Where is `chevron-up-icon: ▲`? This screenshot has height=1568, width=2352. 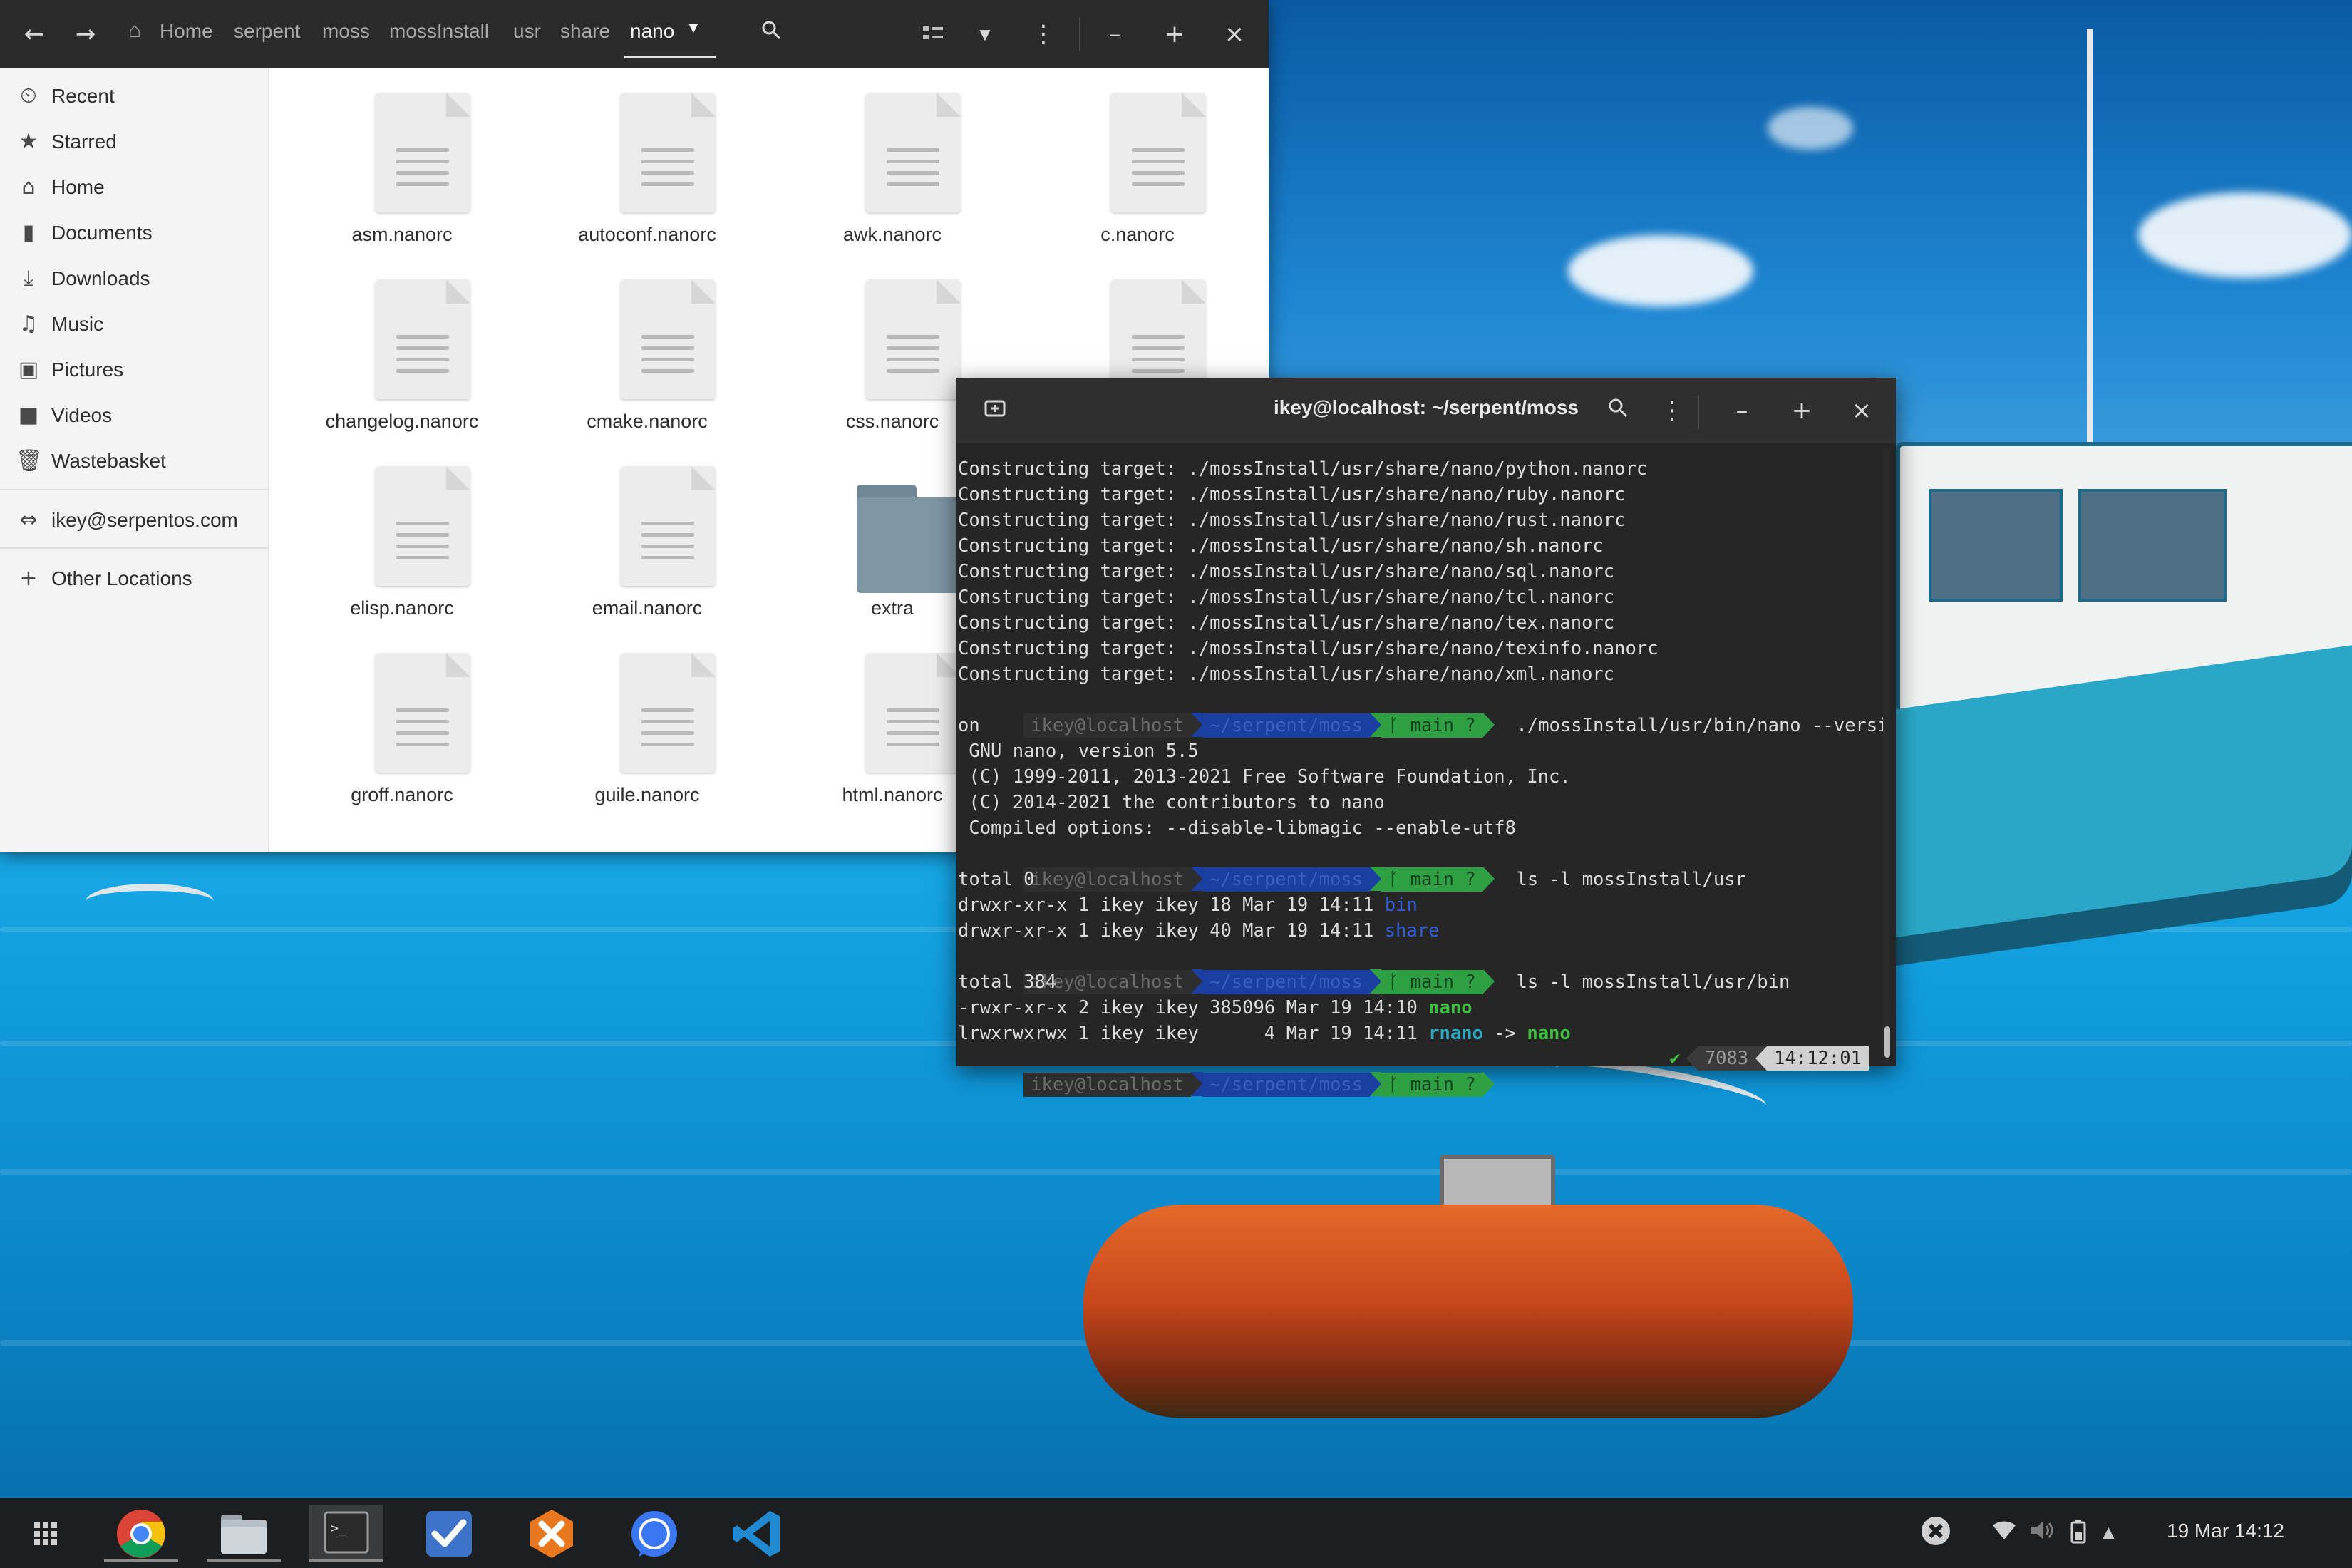
chevron-up-icon: ▲ is located at coordinates (2109, 1533).